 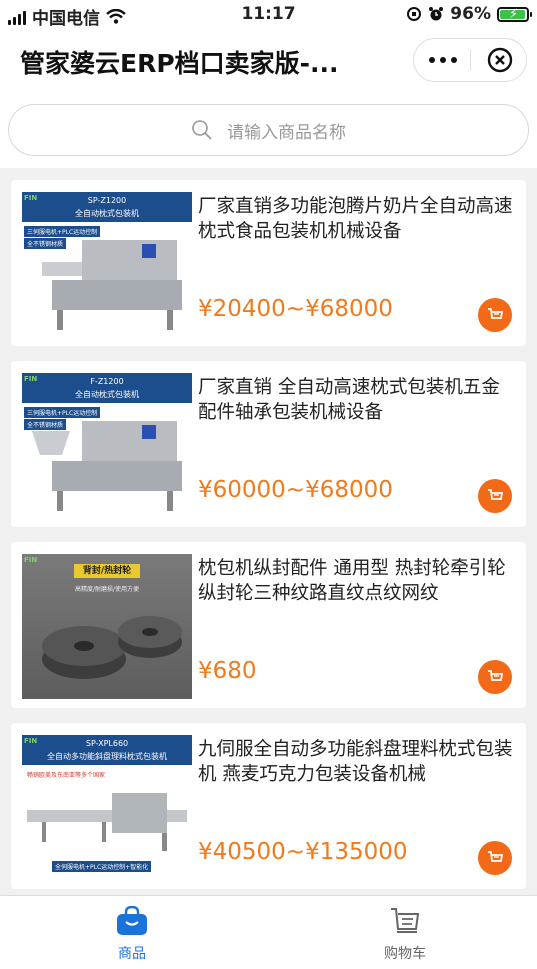 I want to click on status-right: 96% ⚡, so click(x=469, y=14).